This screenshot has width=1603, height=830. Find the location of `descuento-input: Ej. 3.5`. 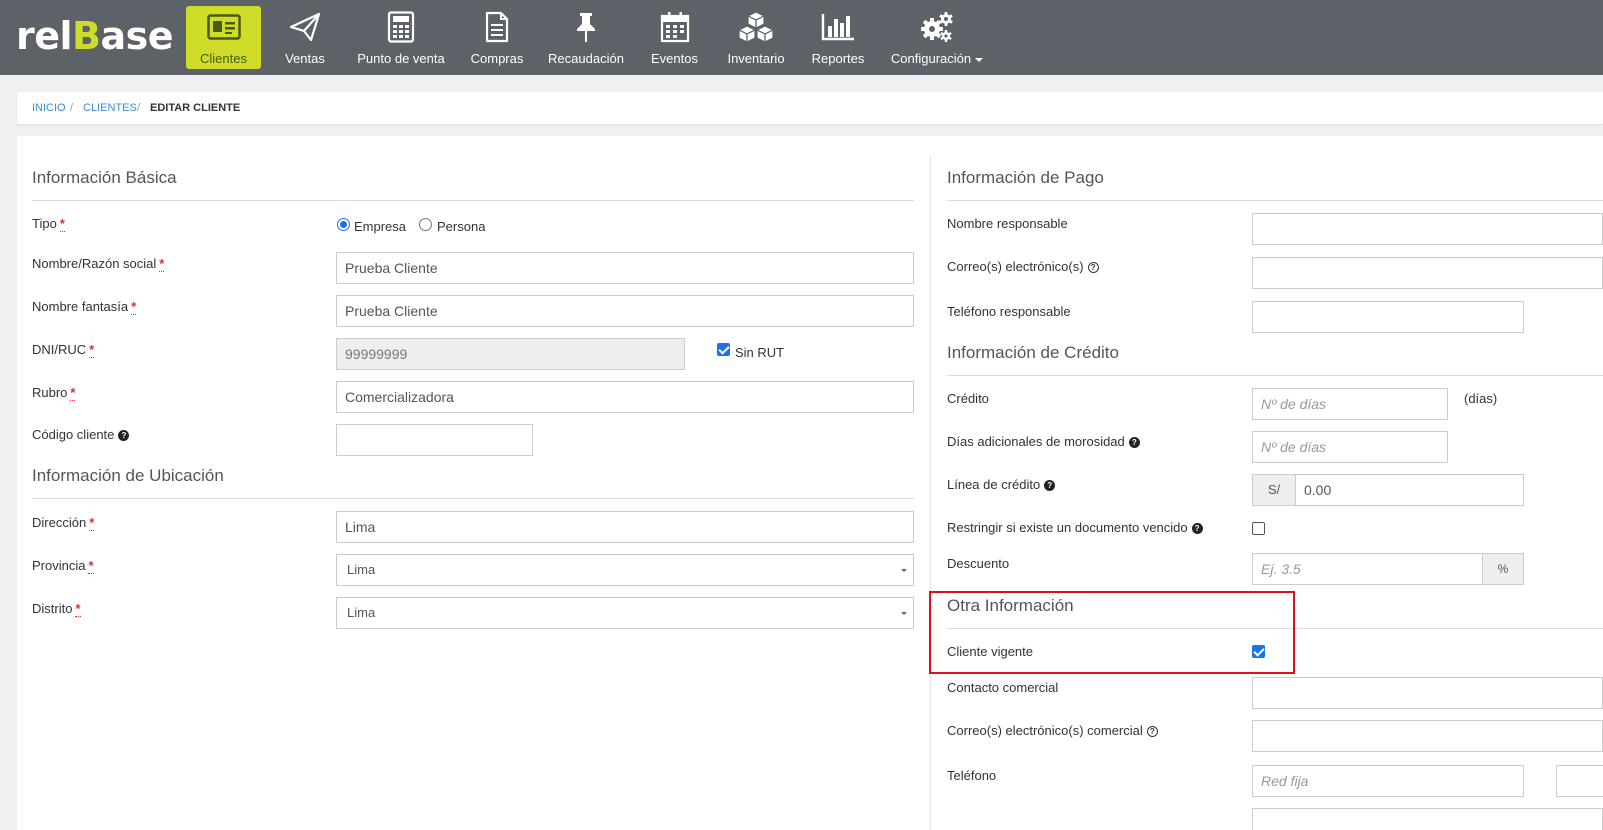

descuento-input: Ej. 3.5 is located at coordinates (1367, 569).